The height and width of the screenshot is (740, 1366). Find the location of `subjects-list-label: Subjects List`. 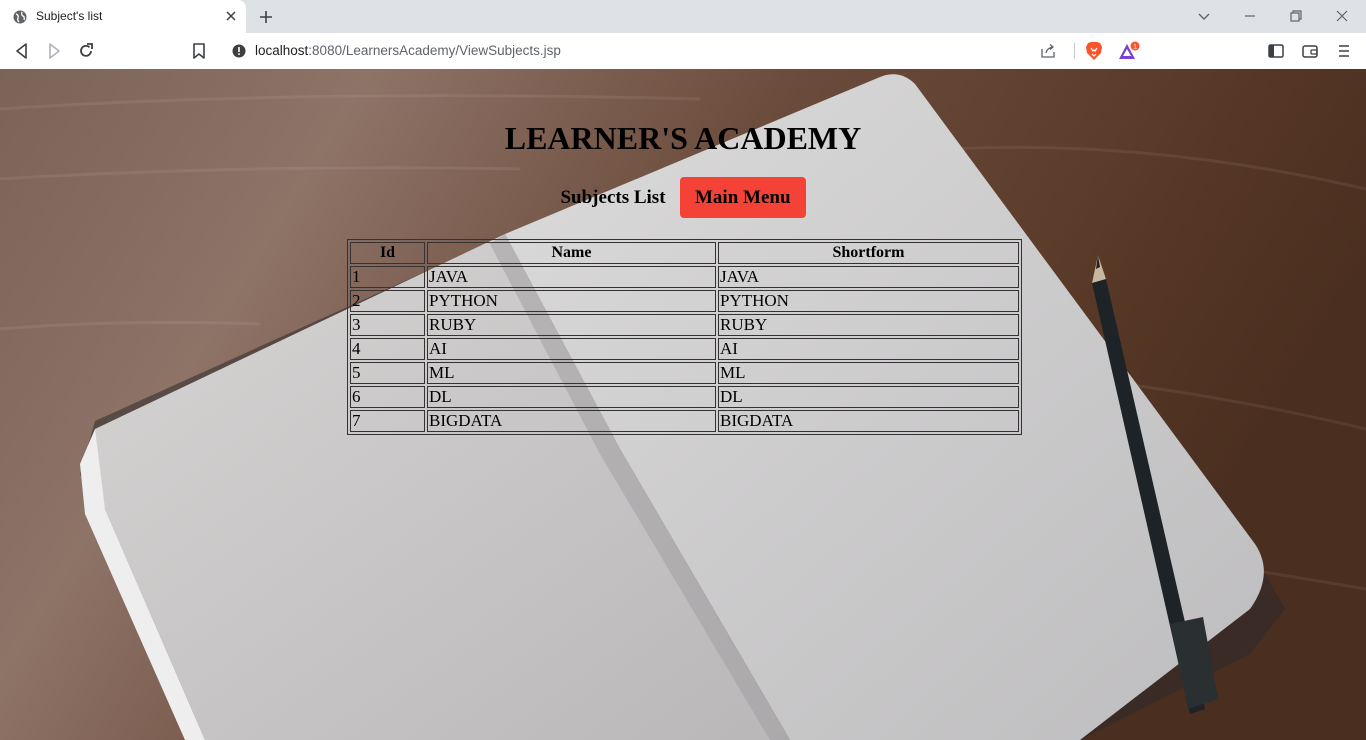

subjects-list-label: Subjects List is located at coordinates (613, 197).